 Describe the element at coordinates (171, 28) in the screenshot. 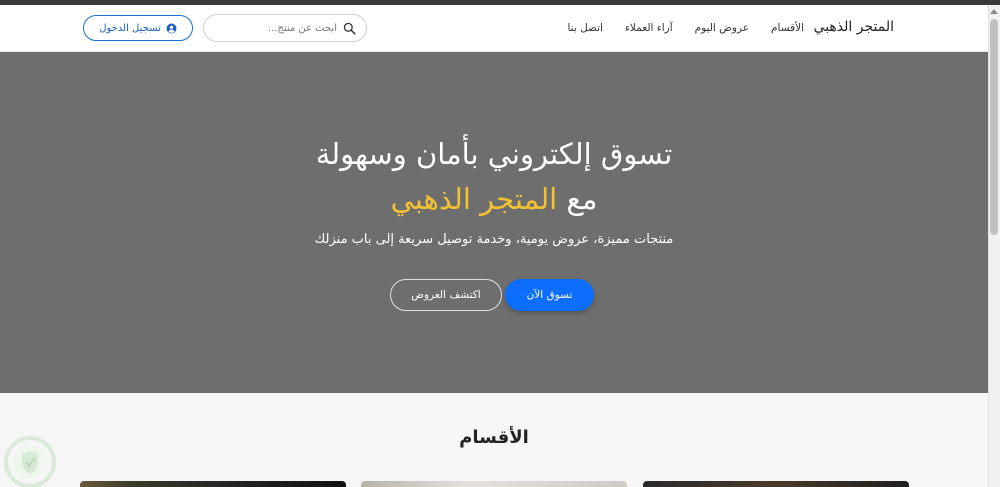

I see `user-circle-icon` at that location.